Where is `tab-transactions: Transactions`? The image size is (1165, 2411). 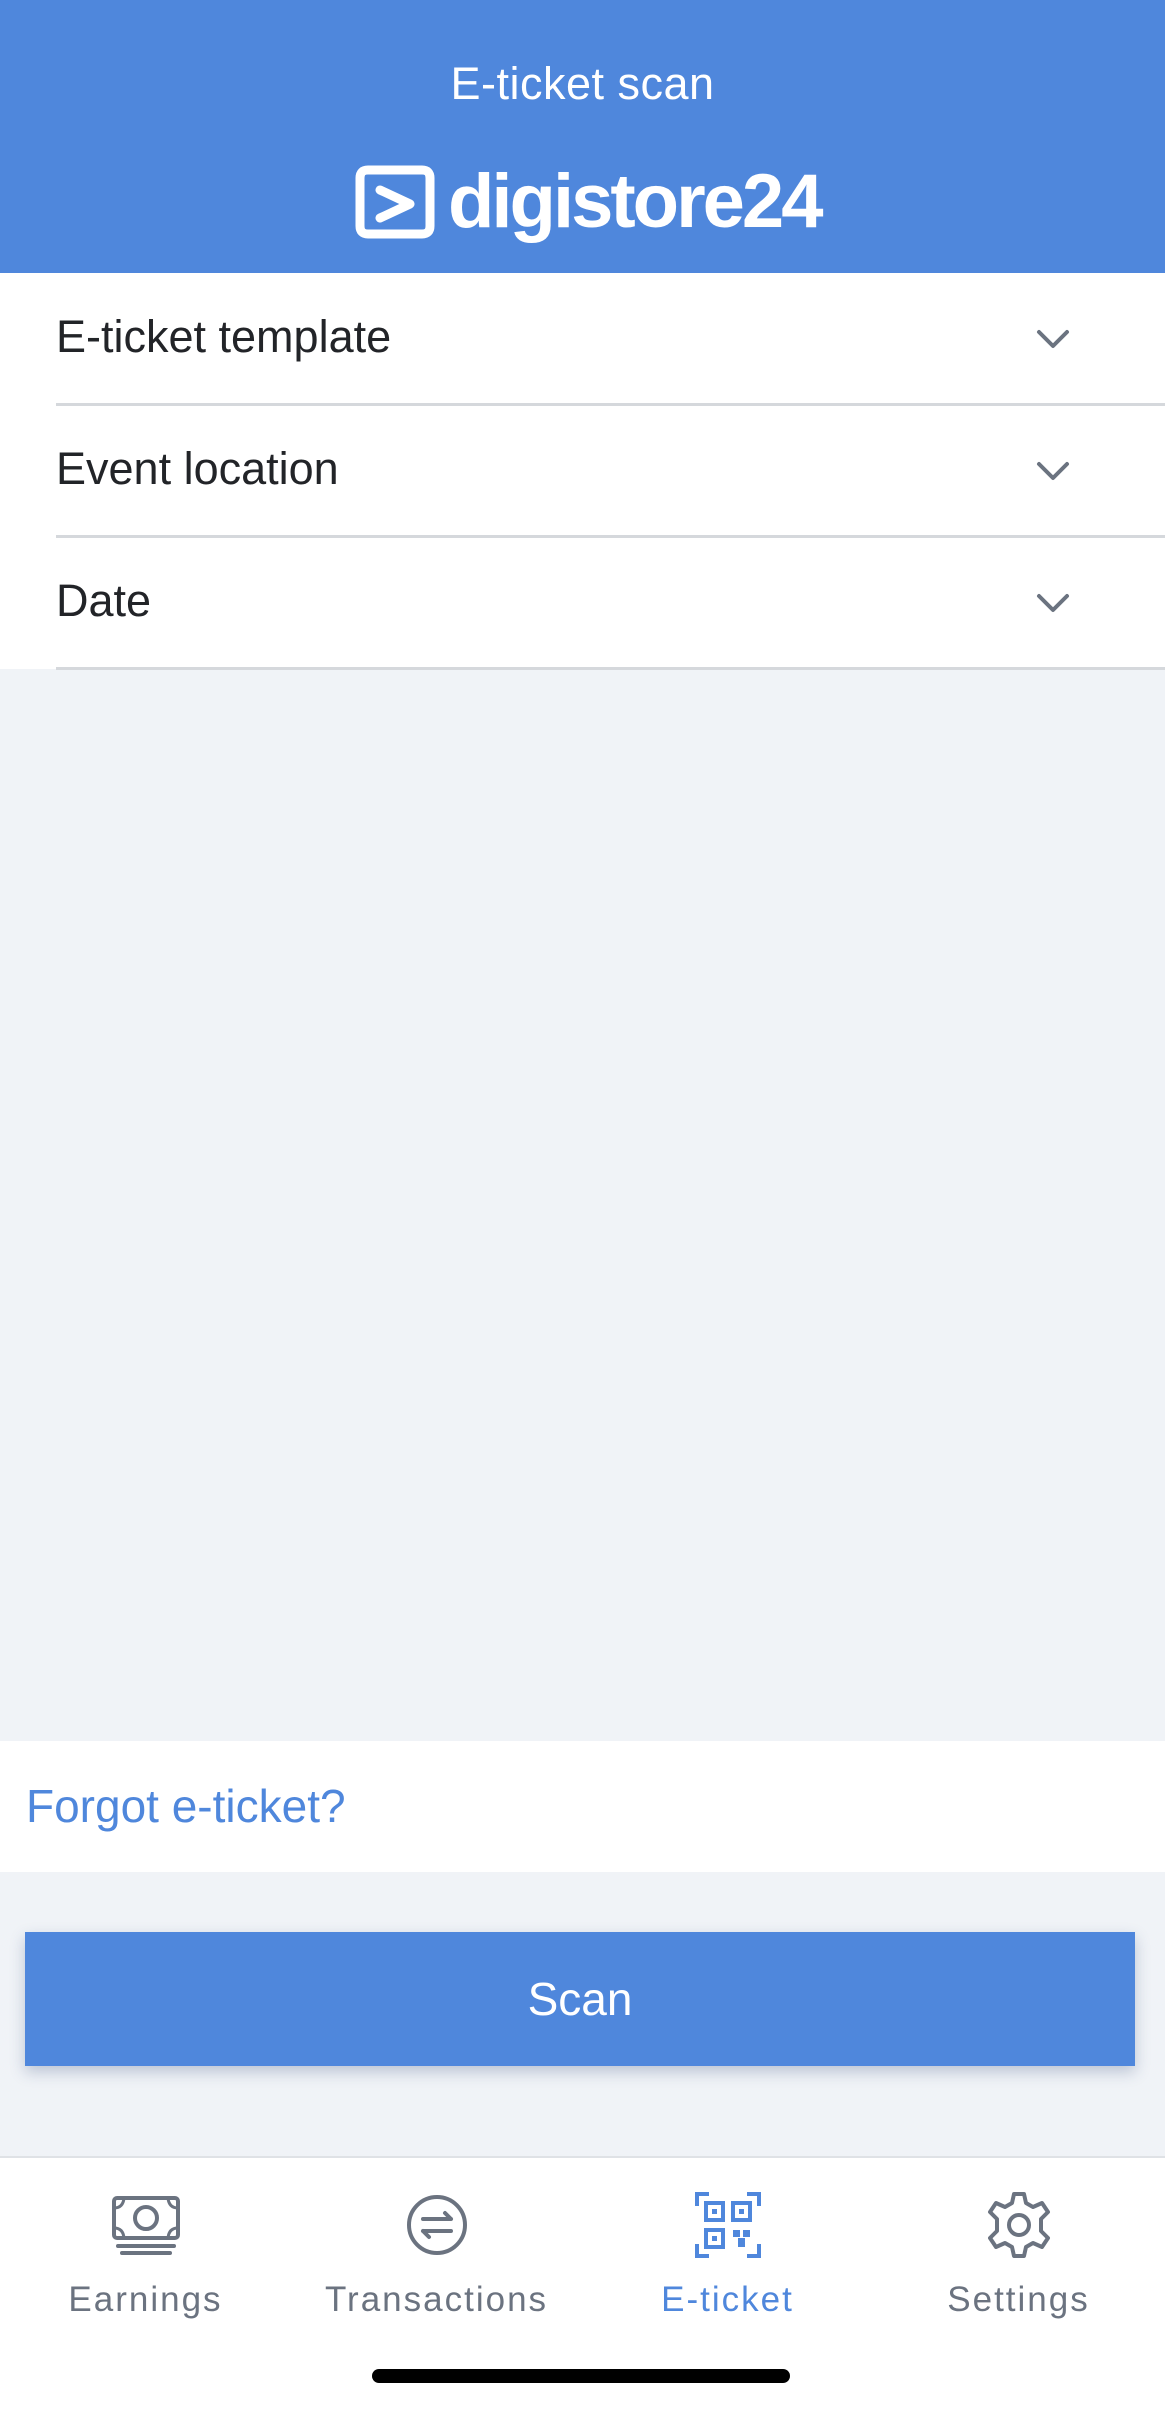
tab-transactions: Transactions is located at coordinates (436, 2263).